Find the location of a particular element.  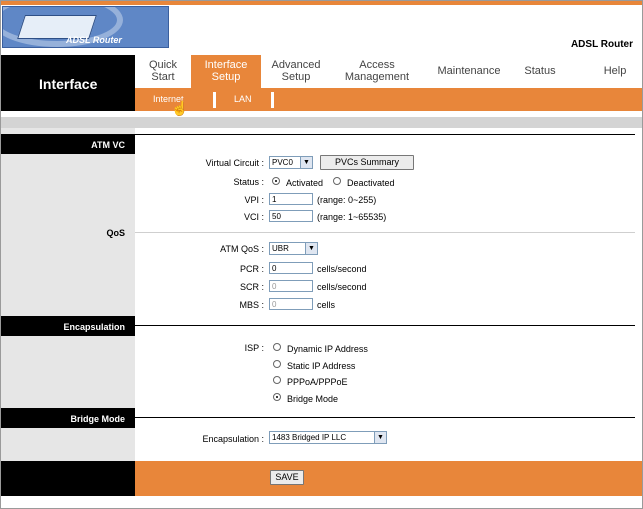

vpi-input: 1 is located at coordinates (291, 199).